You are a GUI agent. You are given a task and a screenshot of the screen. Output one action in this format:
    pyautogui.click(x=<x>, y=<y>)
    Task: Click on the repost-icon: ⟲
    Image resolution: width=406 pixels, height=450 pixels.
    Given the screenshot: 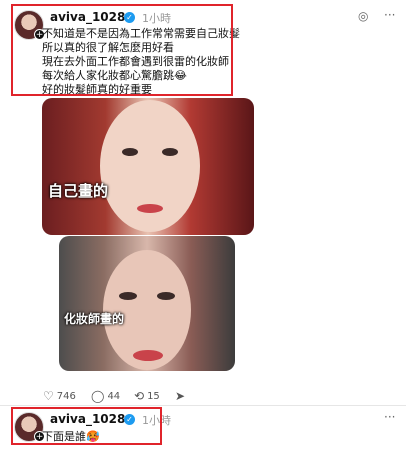 What is the action you would take?
    pyautogui.click(x=139, y=396)
    